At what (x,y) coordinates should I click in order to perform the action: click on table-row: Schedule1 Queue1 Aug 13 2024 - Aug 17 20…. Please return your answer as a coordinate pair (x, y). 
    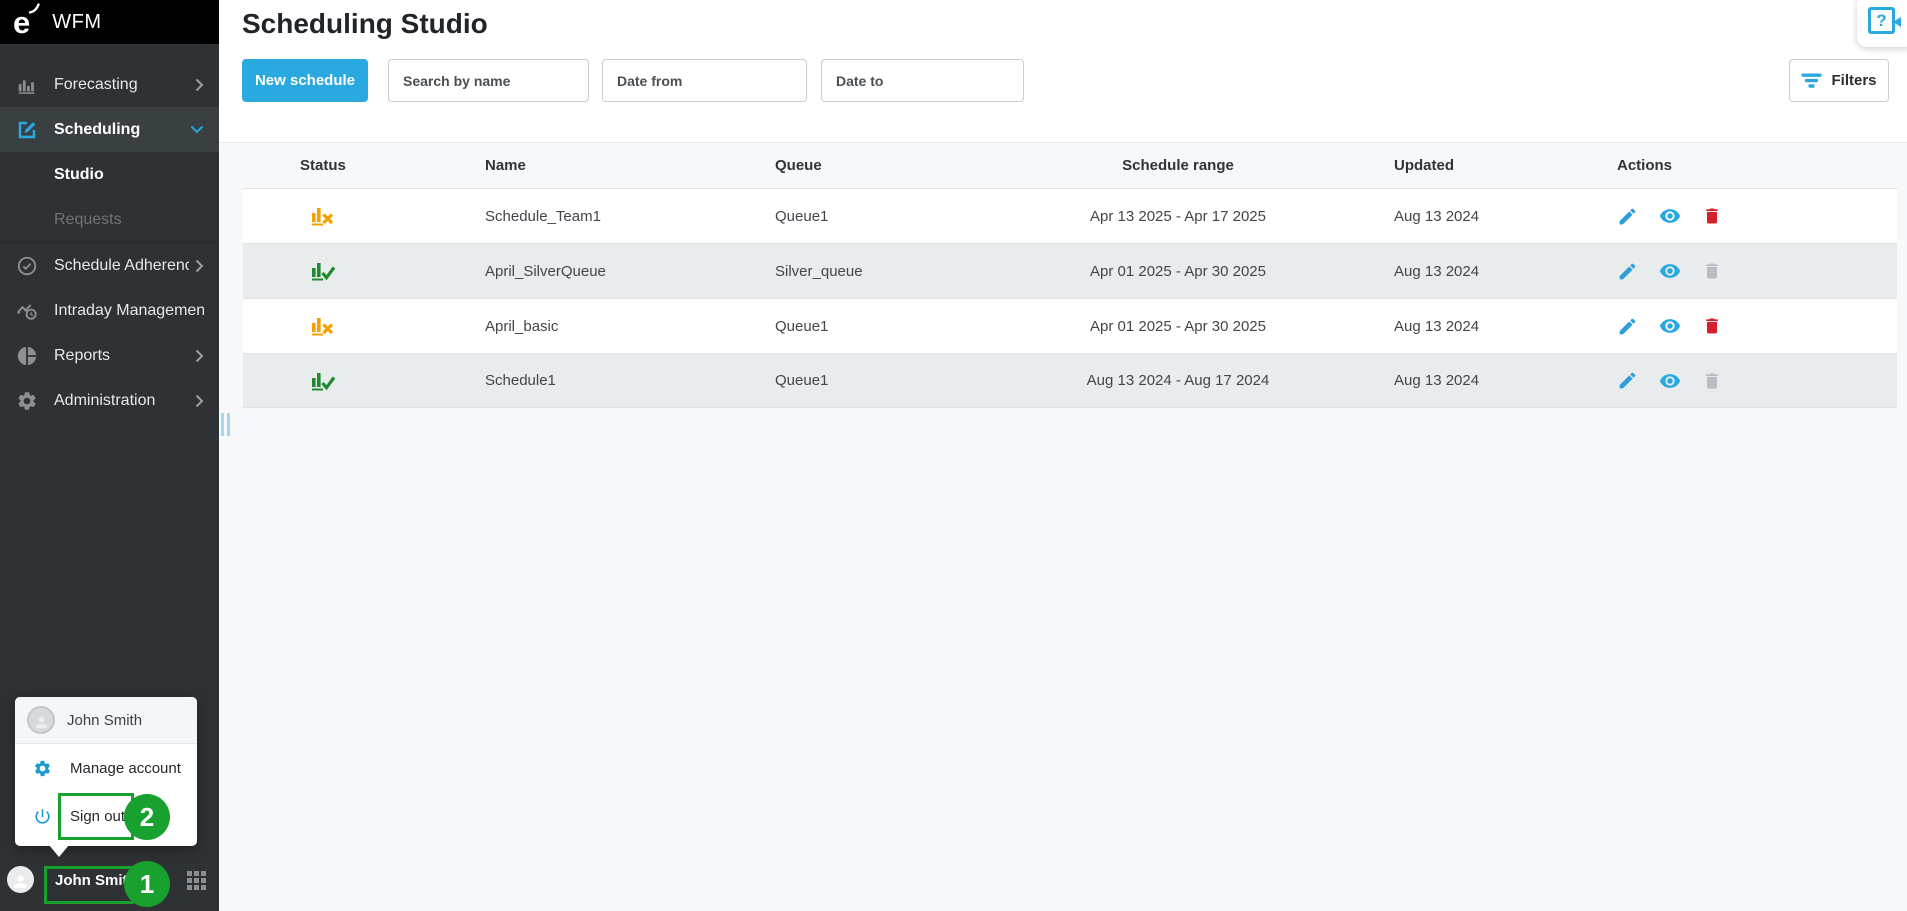
    Looking at the image, I should click on (1070, 380).